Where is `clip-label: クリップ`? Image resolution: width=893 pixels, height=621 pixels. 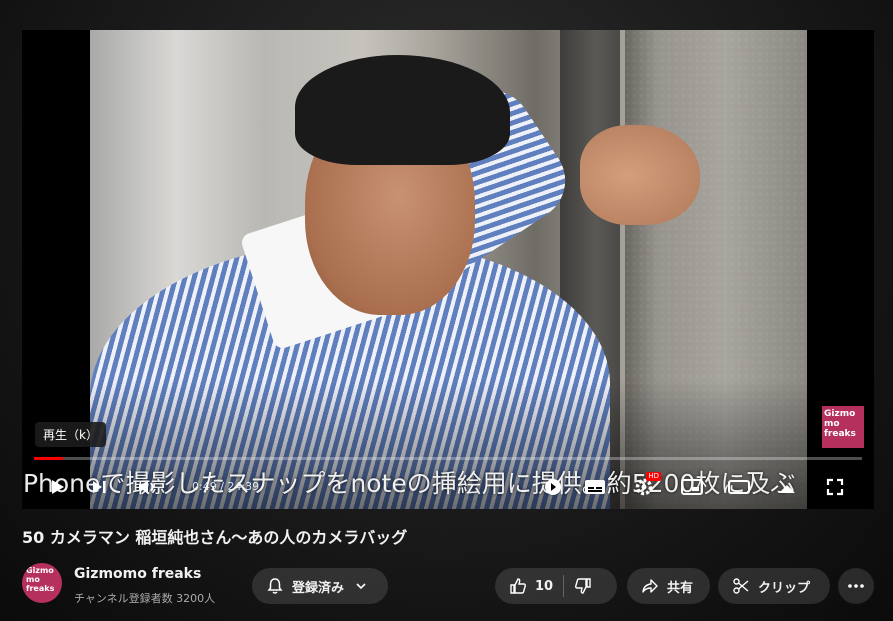
clip-label: クリップ is located at coordinates (784, 588).